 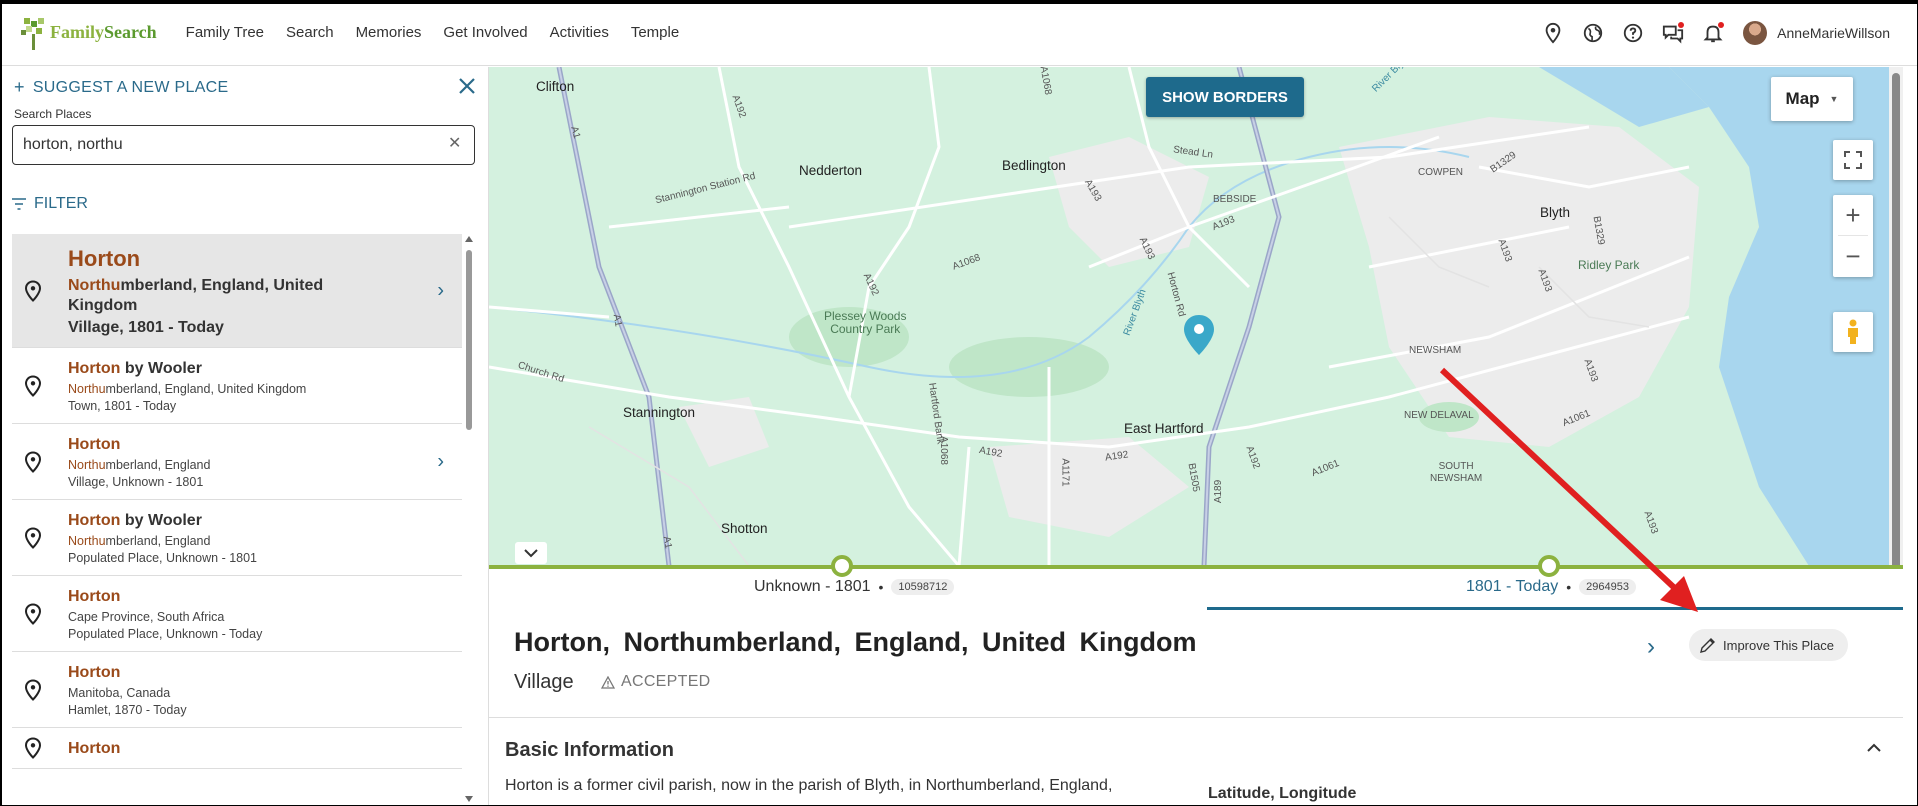 What do you see at coordinates (146, 617) in the screenshot?
I see `result-location: Cape Province, South Africa` at bounding box center [146, 617].